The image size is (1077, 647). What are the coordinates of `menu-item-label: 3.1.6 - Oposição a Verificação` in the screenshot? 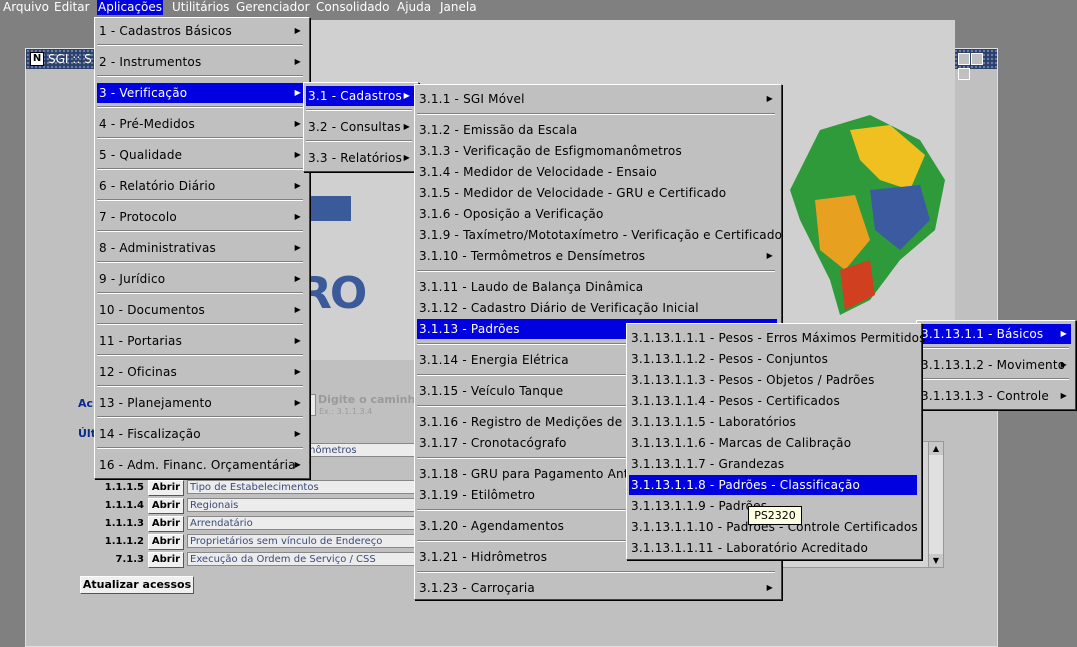 It's located at (511, 214).